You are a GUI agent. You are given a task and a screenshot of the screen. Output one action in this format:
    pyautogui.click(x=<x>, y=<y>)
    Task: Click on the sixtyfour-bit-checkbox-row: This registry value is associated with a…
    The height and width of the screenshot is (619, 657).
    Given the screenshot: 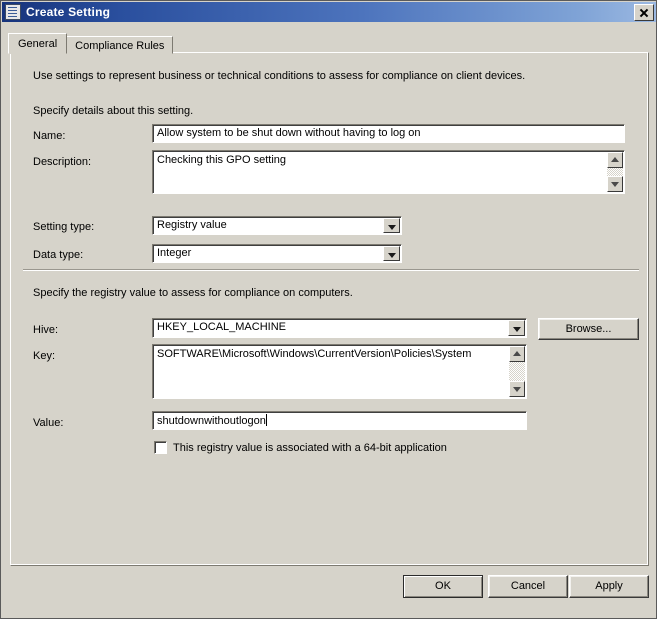 What is the action you would take?
    pyautogui.click(x=300, y=447)
    